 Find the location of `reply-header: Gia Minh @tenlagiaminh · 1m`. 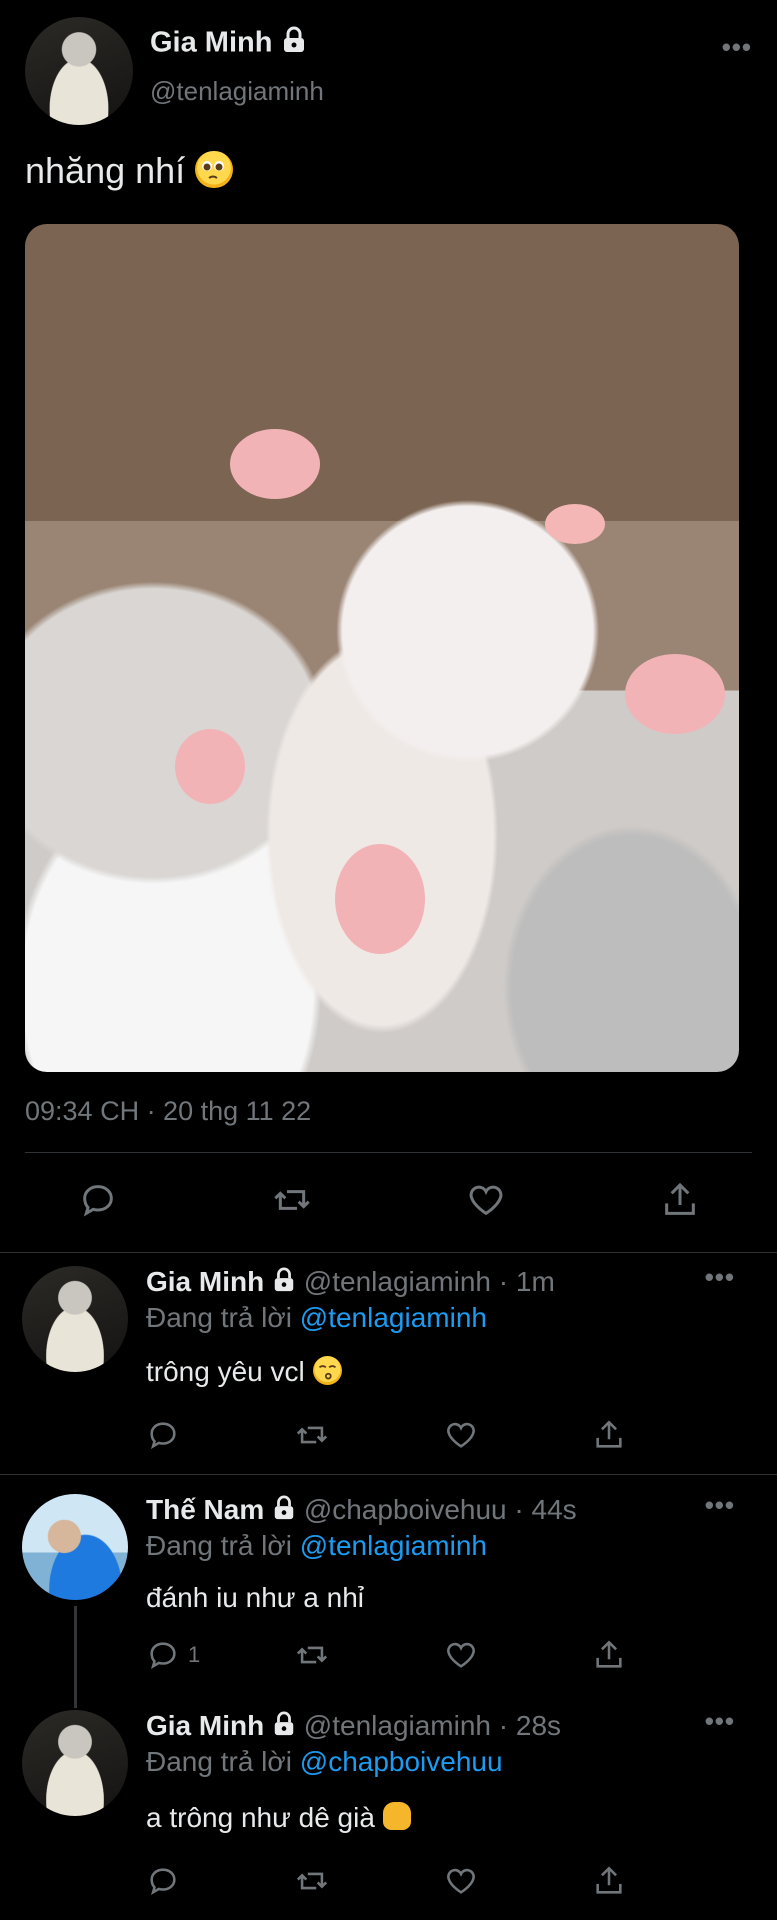

reply-header: Gia Minh @tenlagiaminh · 1m is located at coordinates (350, 1283).